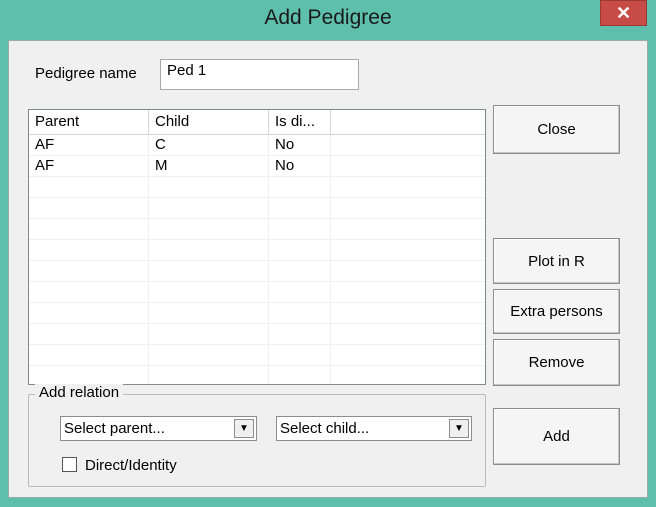 The image size is (656, 507). I want to click on close-button: Close, so click(556, 129).